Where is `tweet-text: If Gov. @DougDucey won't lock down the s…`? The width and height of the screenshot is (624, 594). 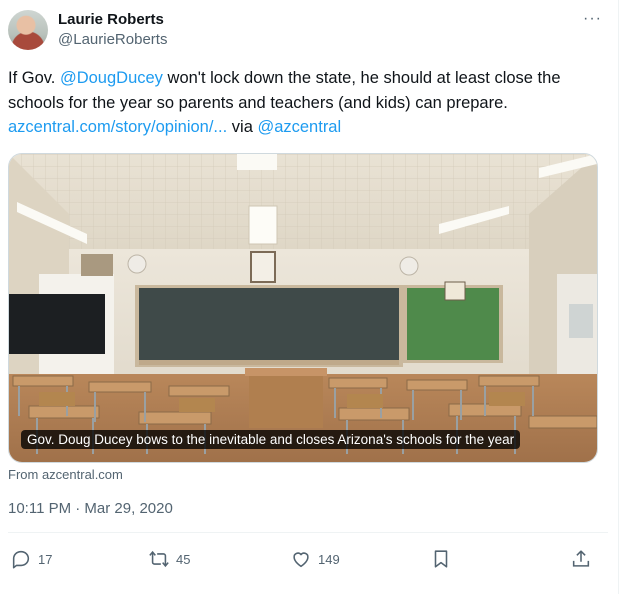 tweet-text: If Gov. @DougDucey won't lock down the s… is located at coordinates (308, 103).